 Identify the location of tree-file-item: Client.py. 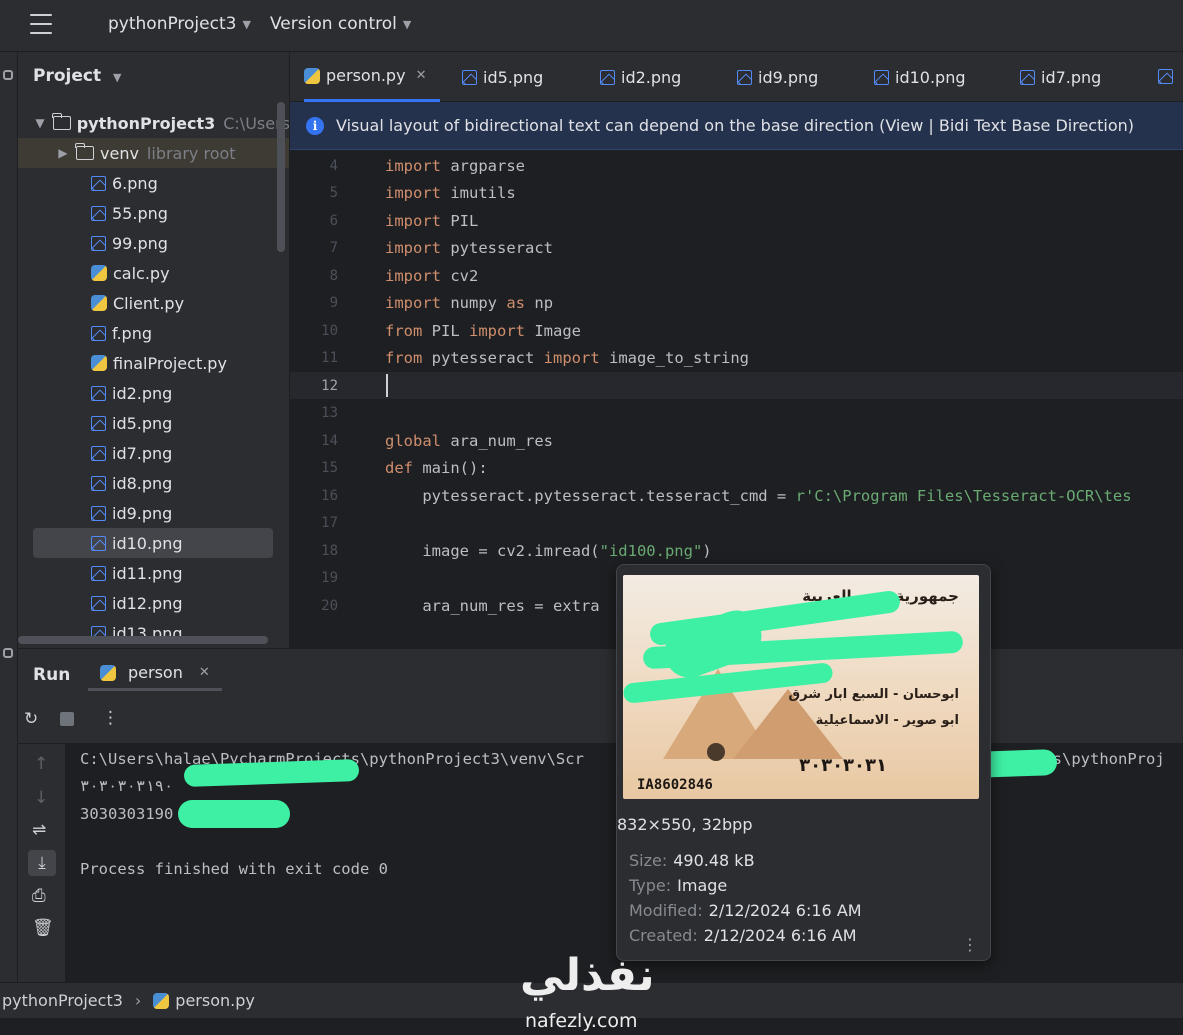
(153, 303).